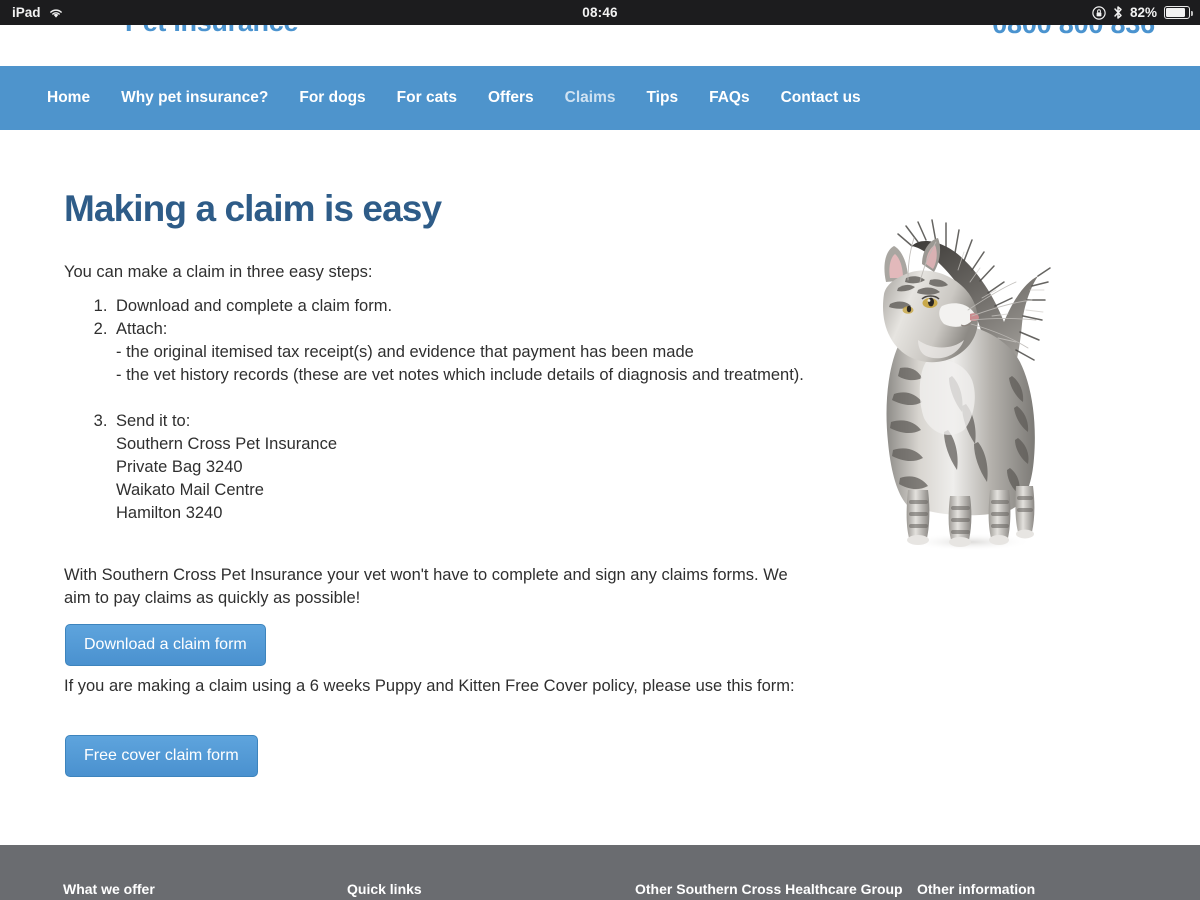 The width and height of the screenshot is (1200, 900). What do you see at coordinates (975, 375) in the screenshot?
I see `kitten-hero-image` at bounding box center [975, 375].